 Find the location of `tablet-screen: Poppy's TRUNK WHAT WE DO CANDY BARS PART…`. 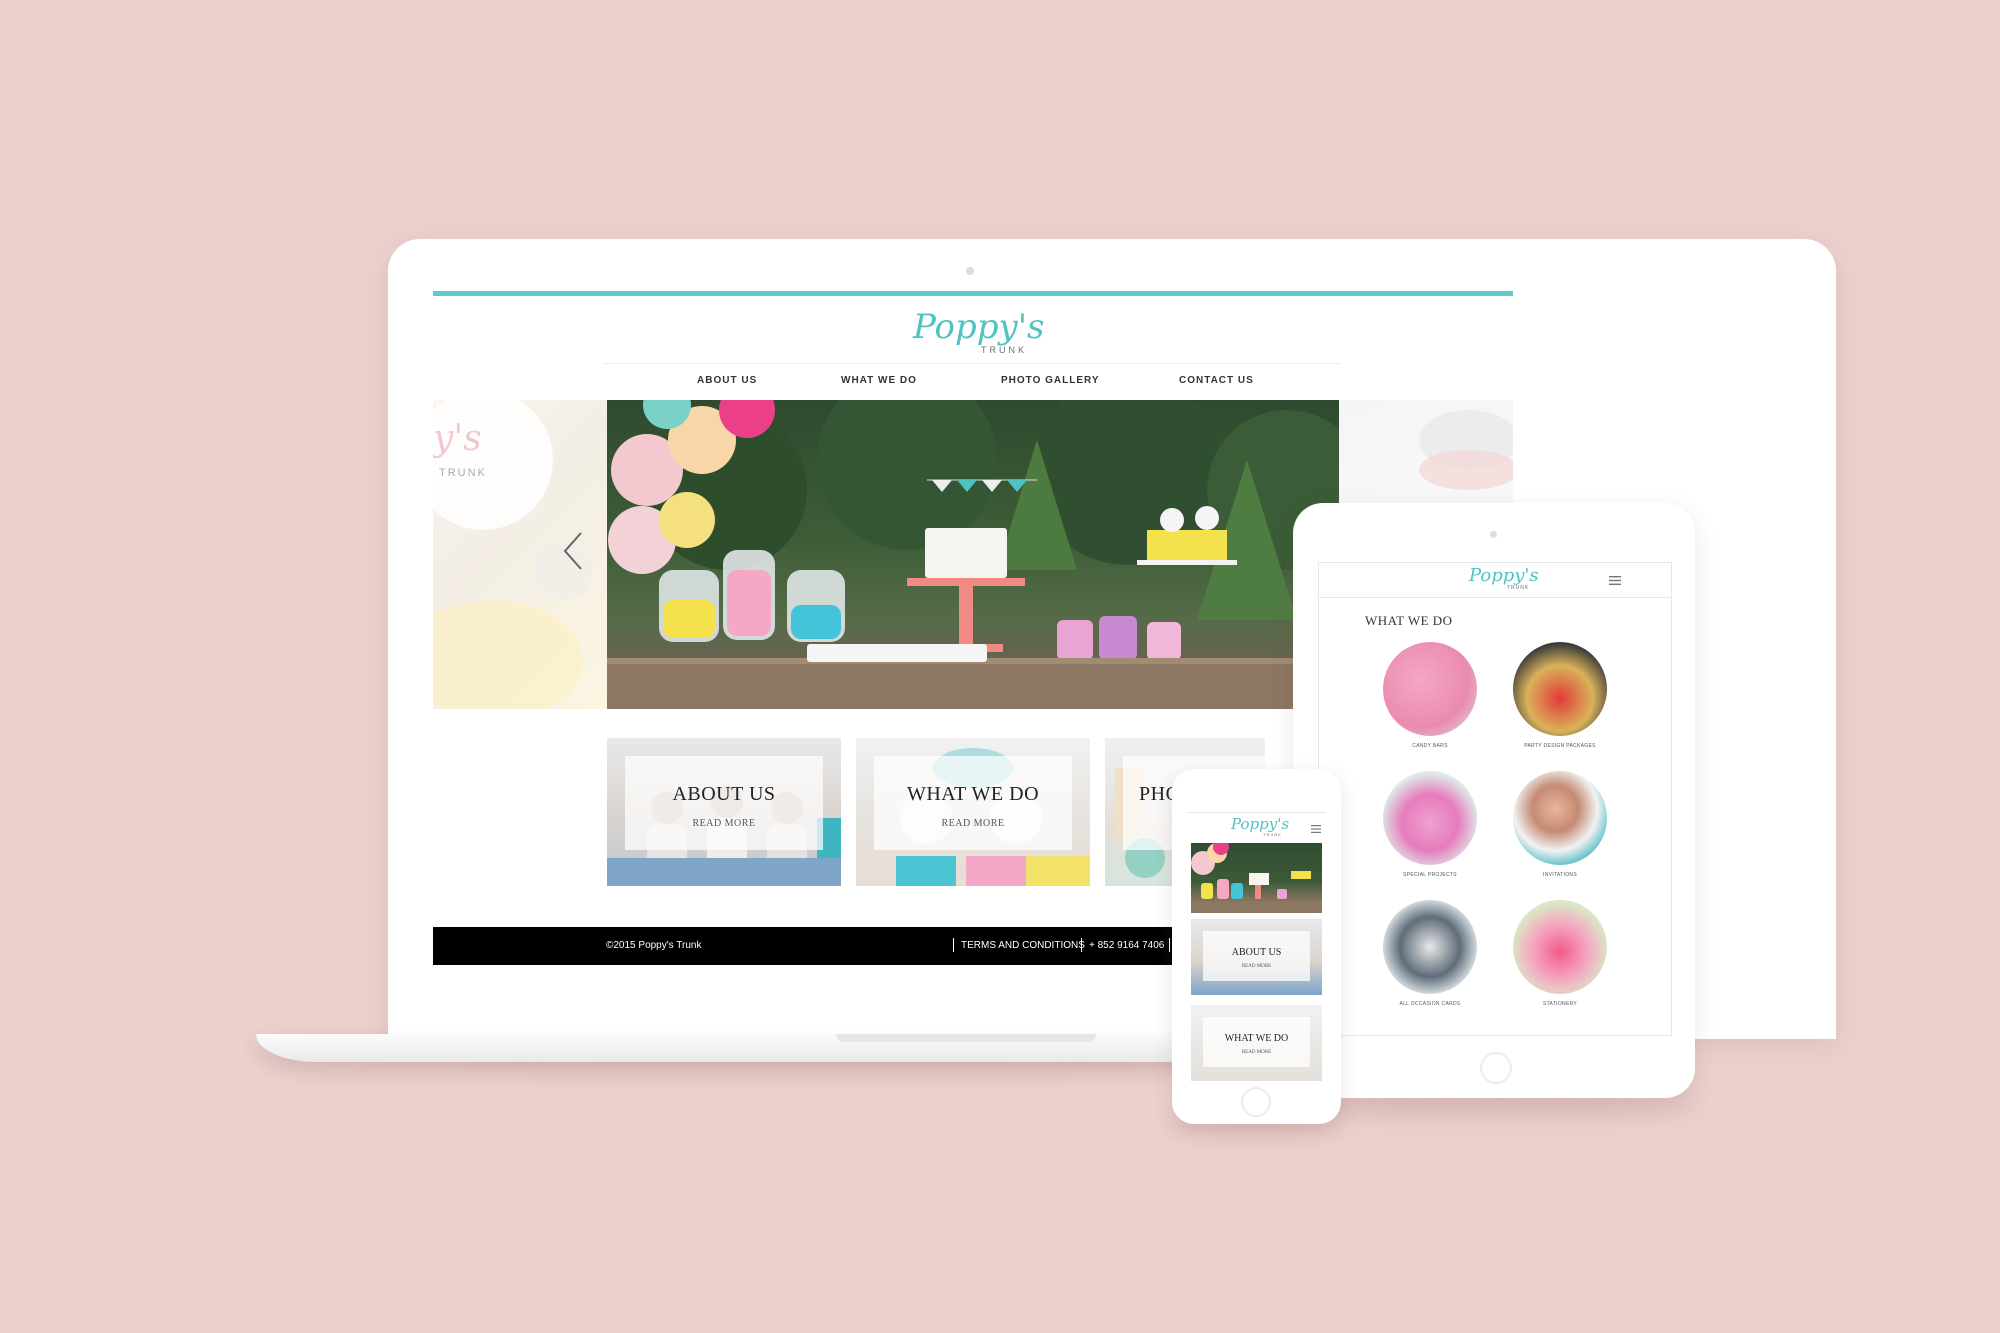

tablet-screen: Poppy's TRUNK WHAT WE DO CANDY BARS PART… is located at coordinates (1495, 799).